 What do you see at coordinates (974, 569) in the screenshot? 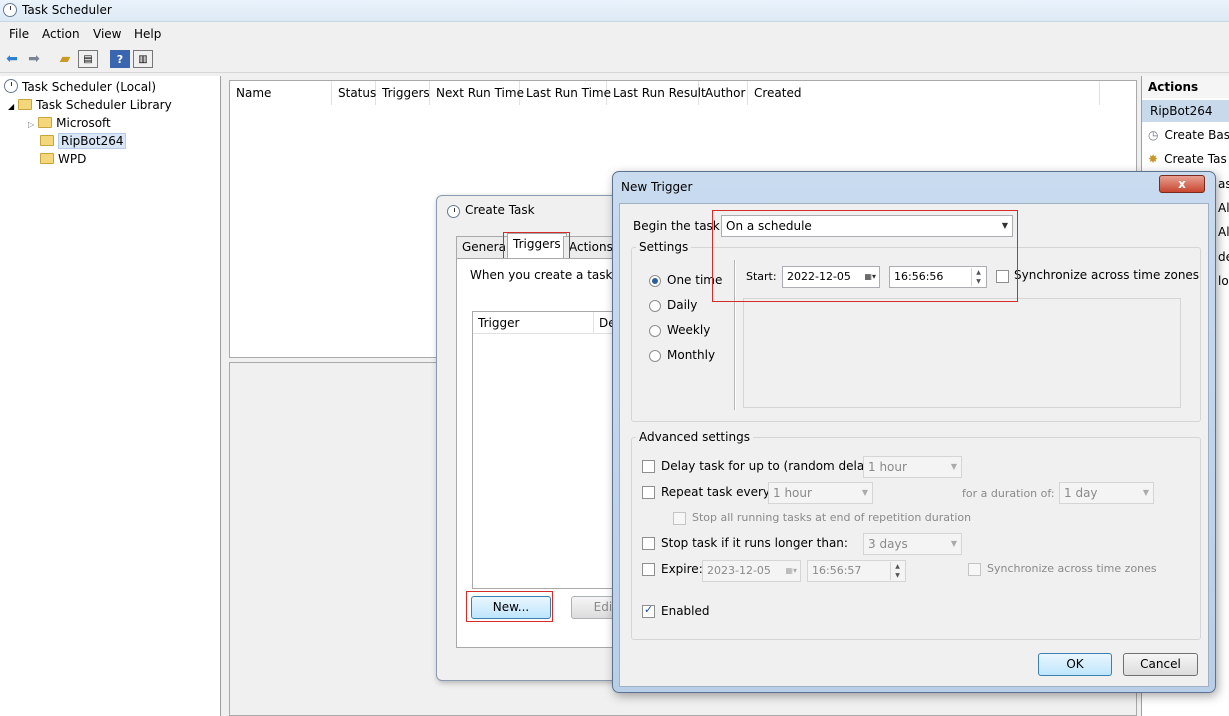
I see `expire-sync-checkbox` at bounding box center [974, 569].